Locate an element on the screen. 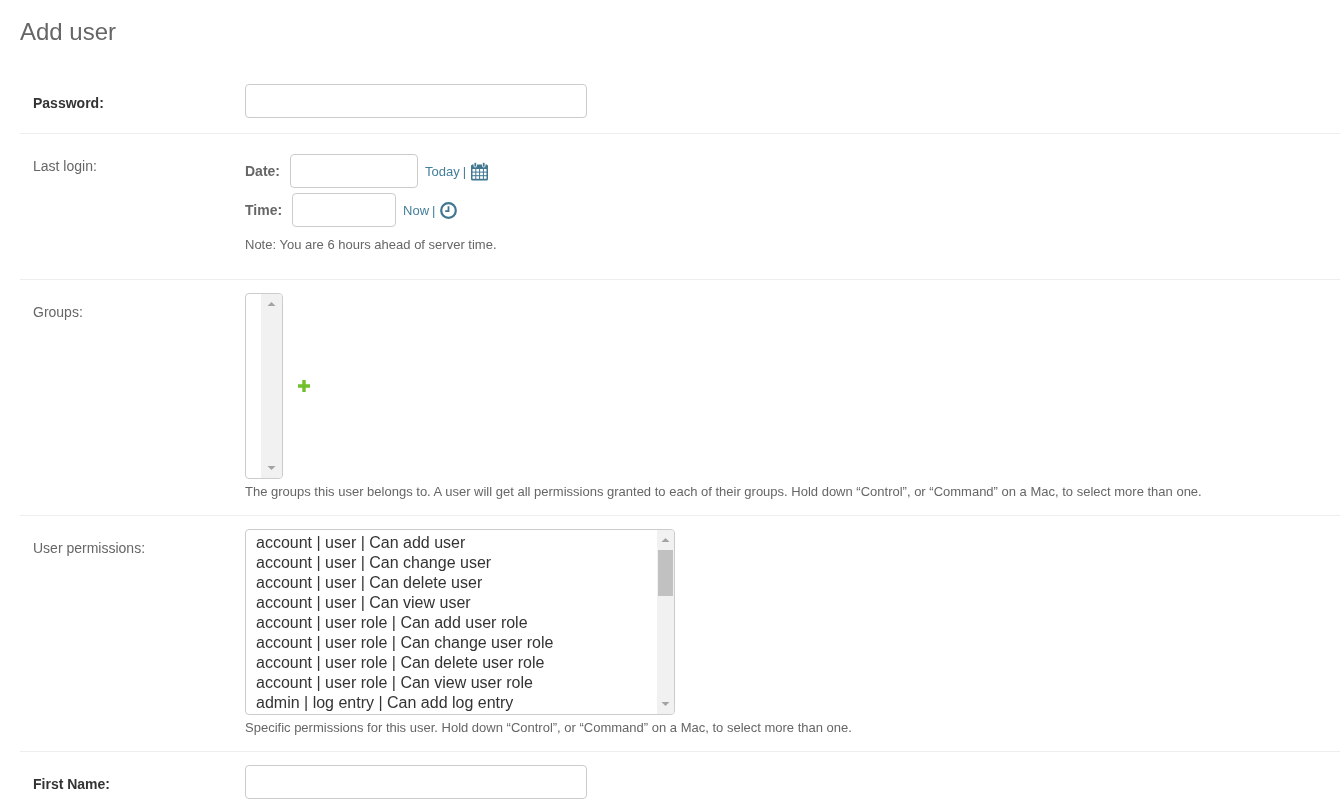 The image size is (1340, 806). list-option: account | user role | Can add user role is located at coordinates (456, 623).